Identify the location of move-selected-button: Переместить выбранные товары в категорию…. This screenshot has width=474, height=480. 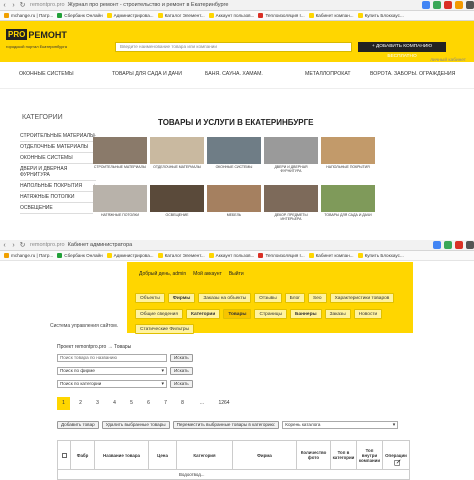
(226, 425).